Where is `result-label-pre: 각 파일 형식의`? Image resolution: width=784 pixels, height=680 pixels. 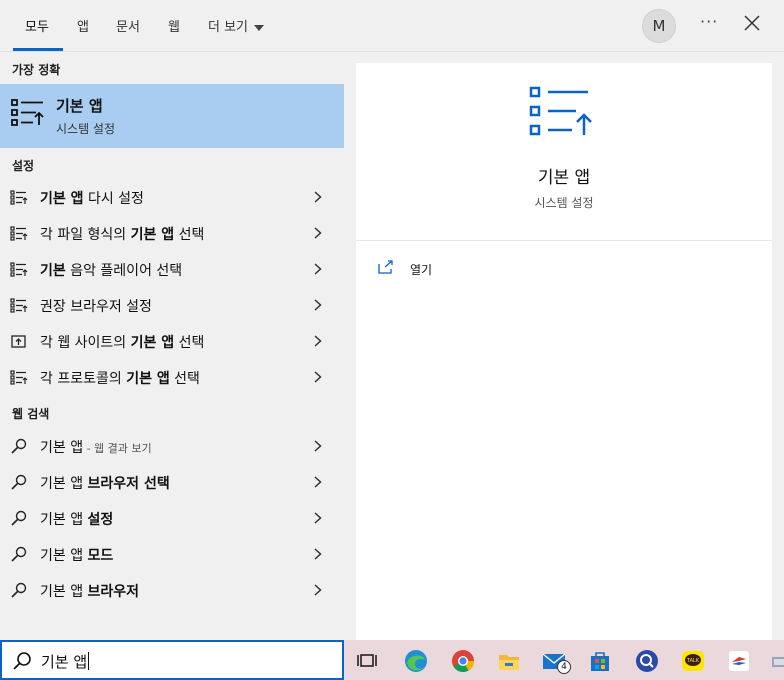 result-label-pre: 각 파일 형식의 is located at coordinates (85, 235).